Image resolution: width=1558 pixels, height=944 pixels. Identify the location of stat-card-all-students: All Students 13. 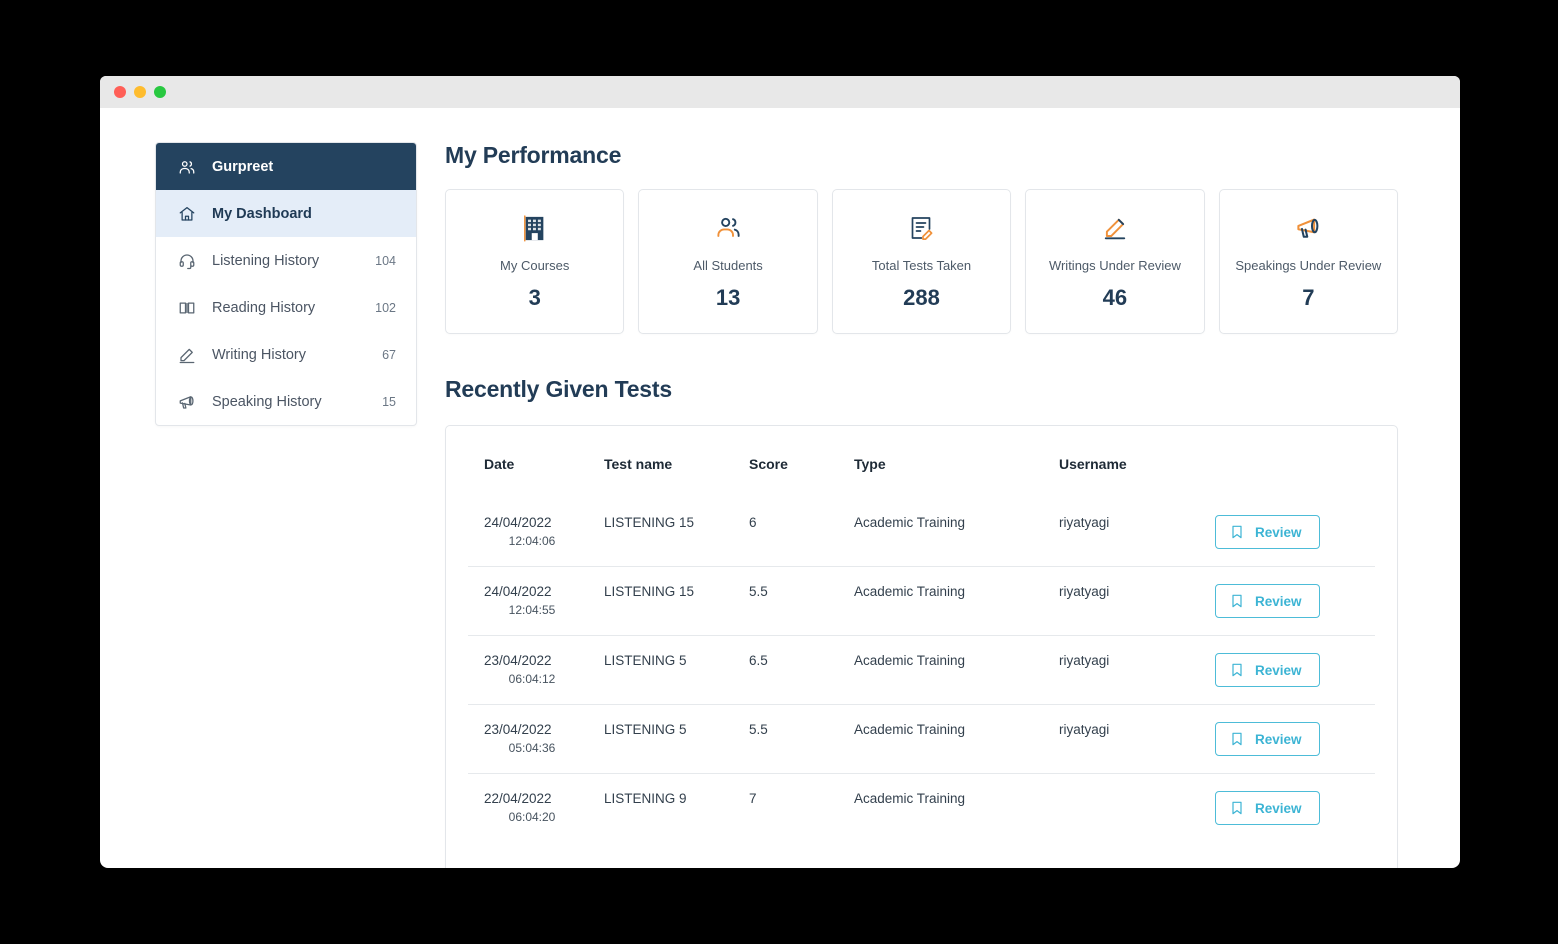
(728, 261).